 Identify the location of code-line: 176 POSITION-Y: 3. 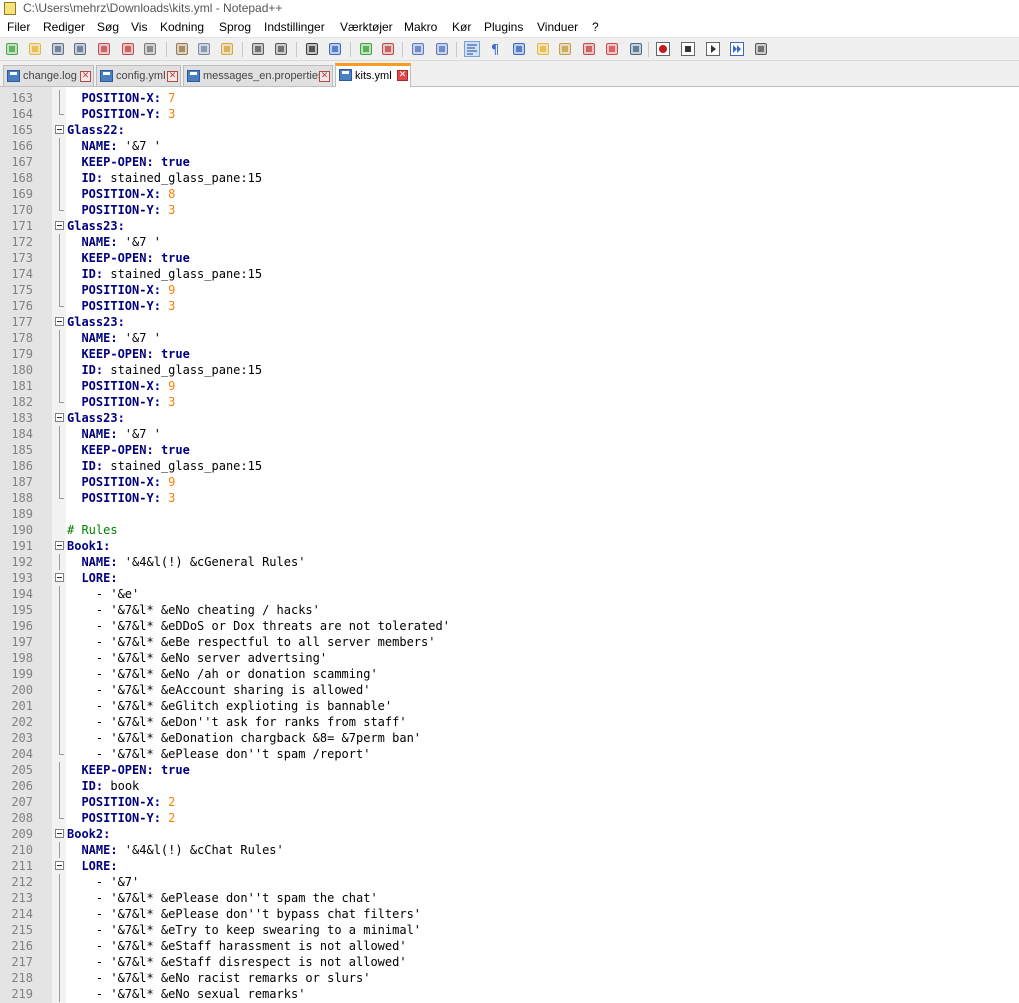
(509, 306).